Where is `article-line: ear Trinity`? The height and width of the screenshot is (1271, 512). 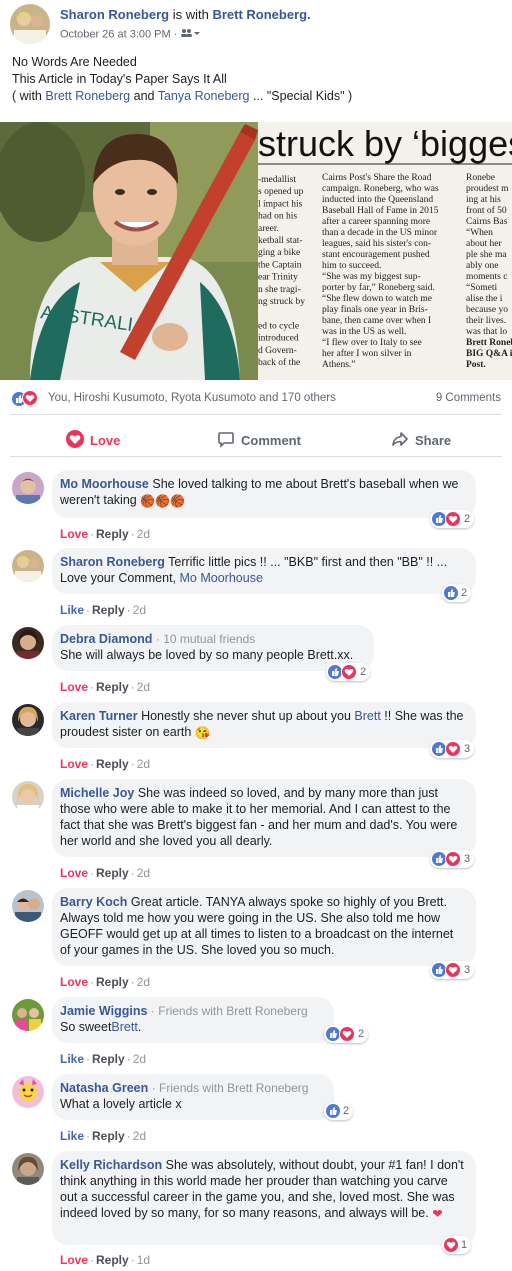 article-line: ear Trinity is located at coordinates (278, 278).